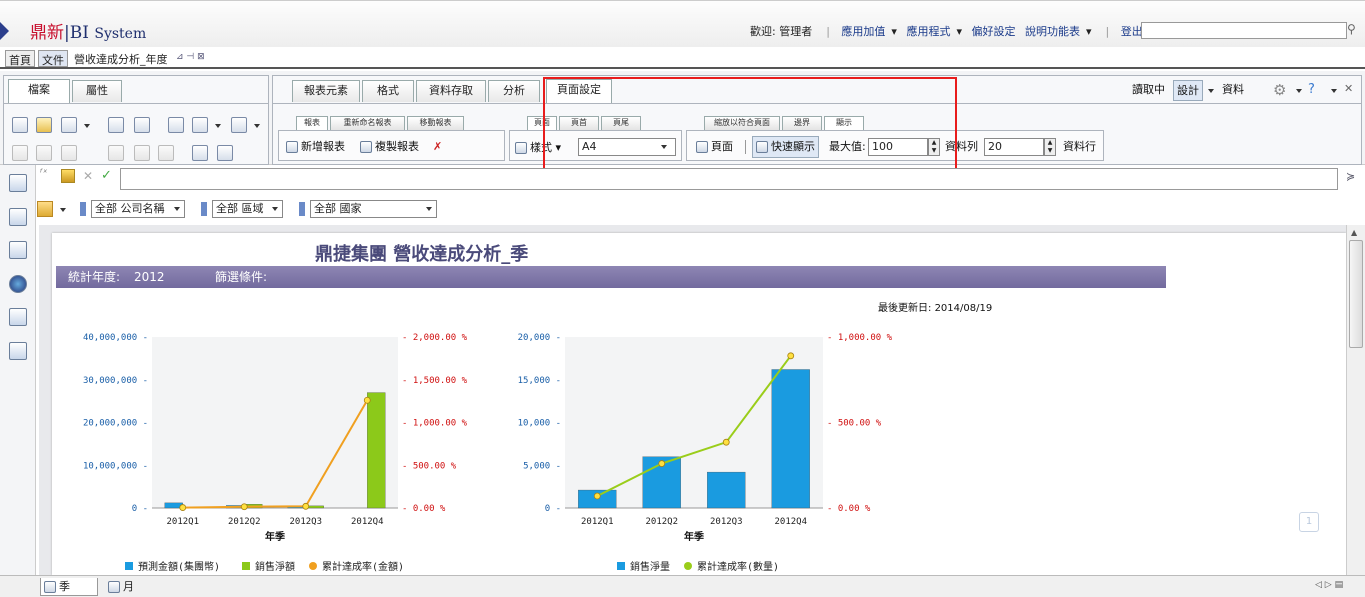 Image resolution: width=1365 pixels, height=597 pixels. What do you see at coordinates (1354, 30) in the screenshot?
I see `search-icon: ⚲` at bounding box center [1354, 30].